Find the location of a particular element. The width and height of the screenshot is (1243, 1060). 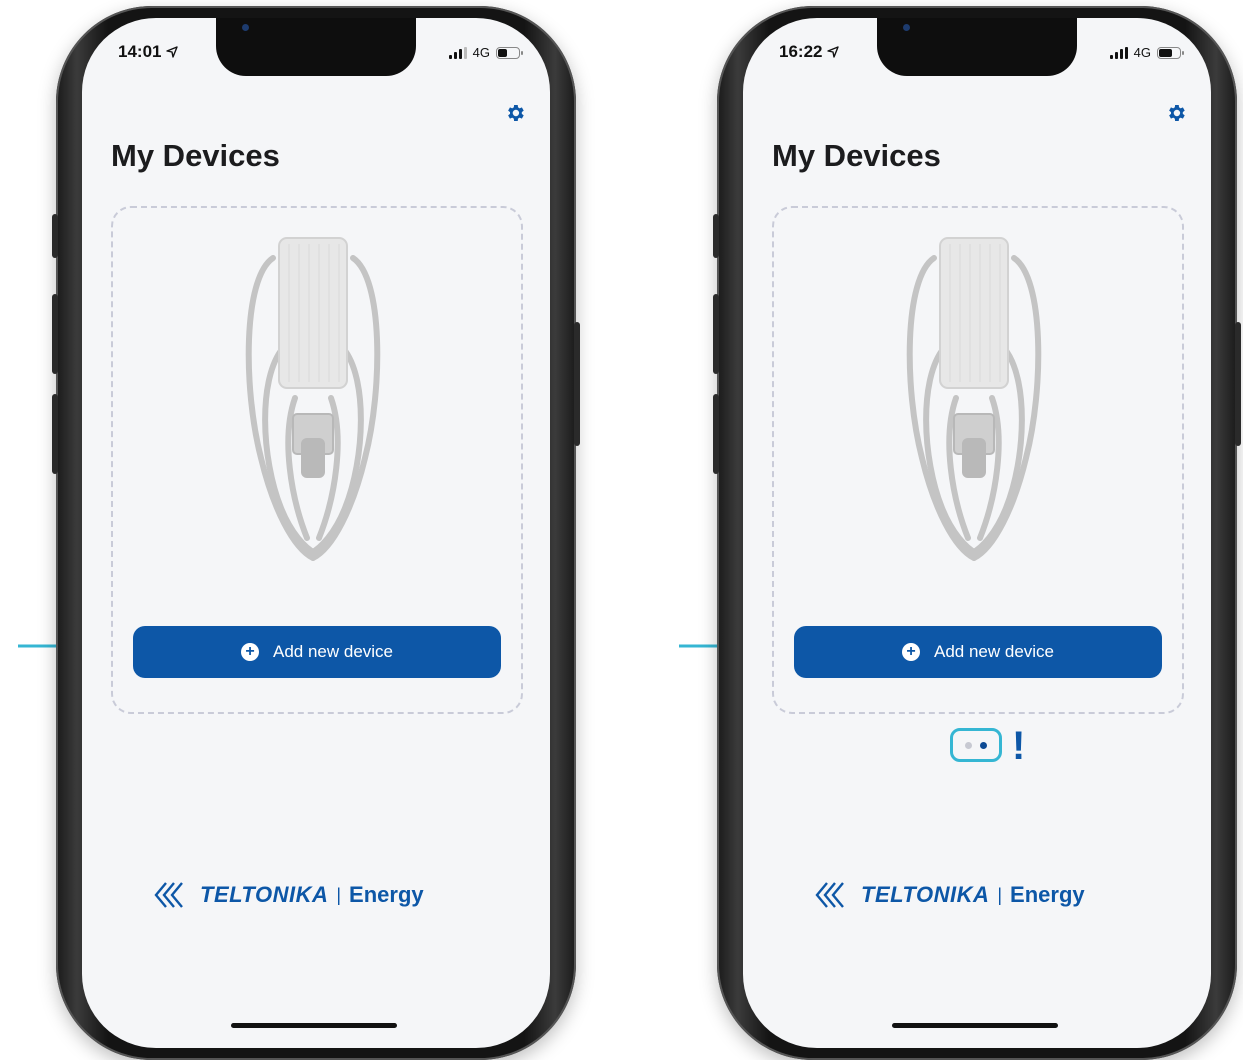

annotation-exclamation: ! is located at coordinates (1019, 746).